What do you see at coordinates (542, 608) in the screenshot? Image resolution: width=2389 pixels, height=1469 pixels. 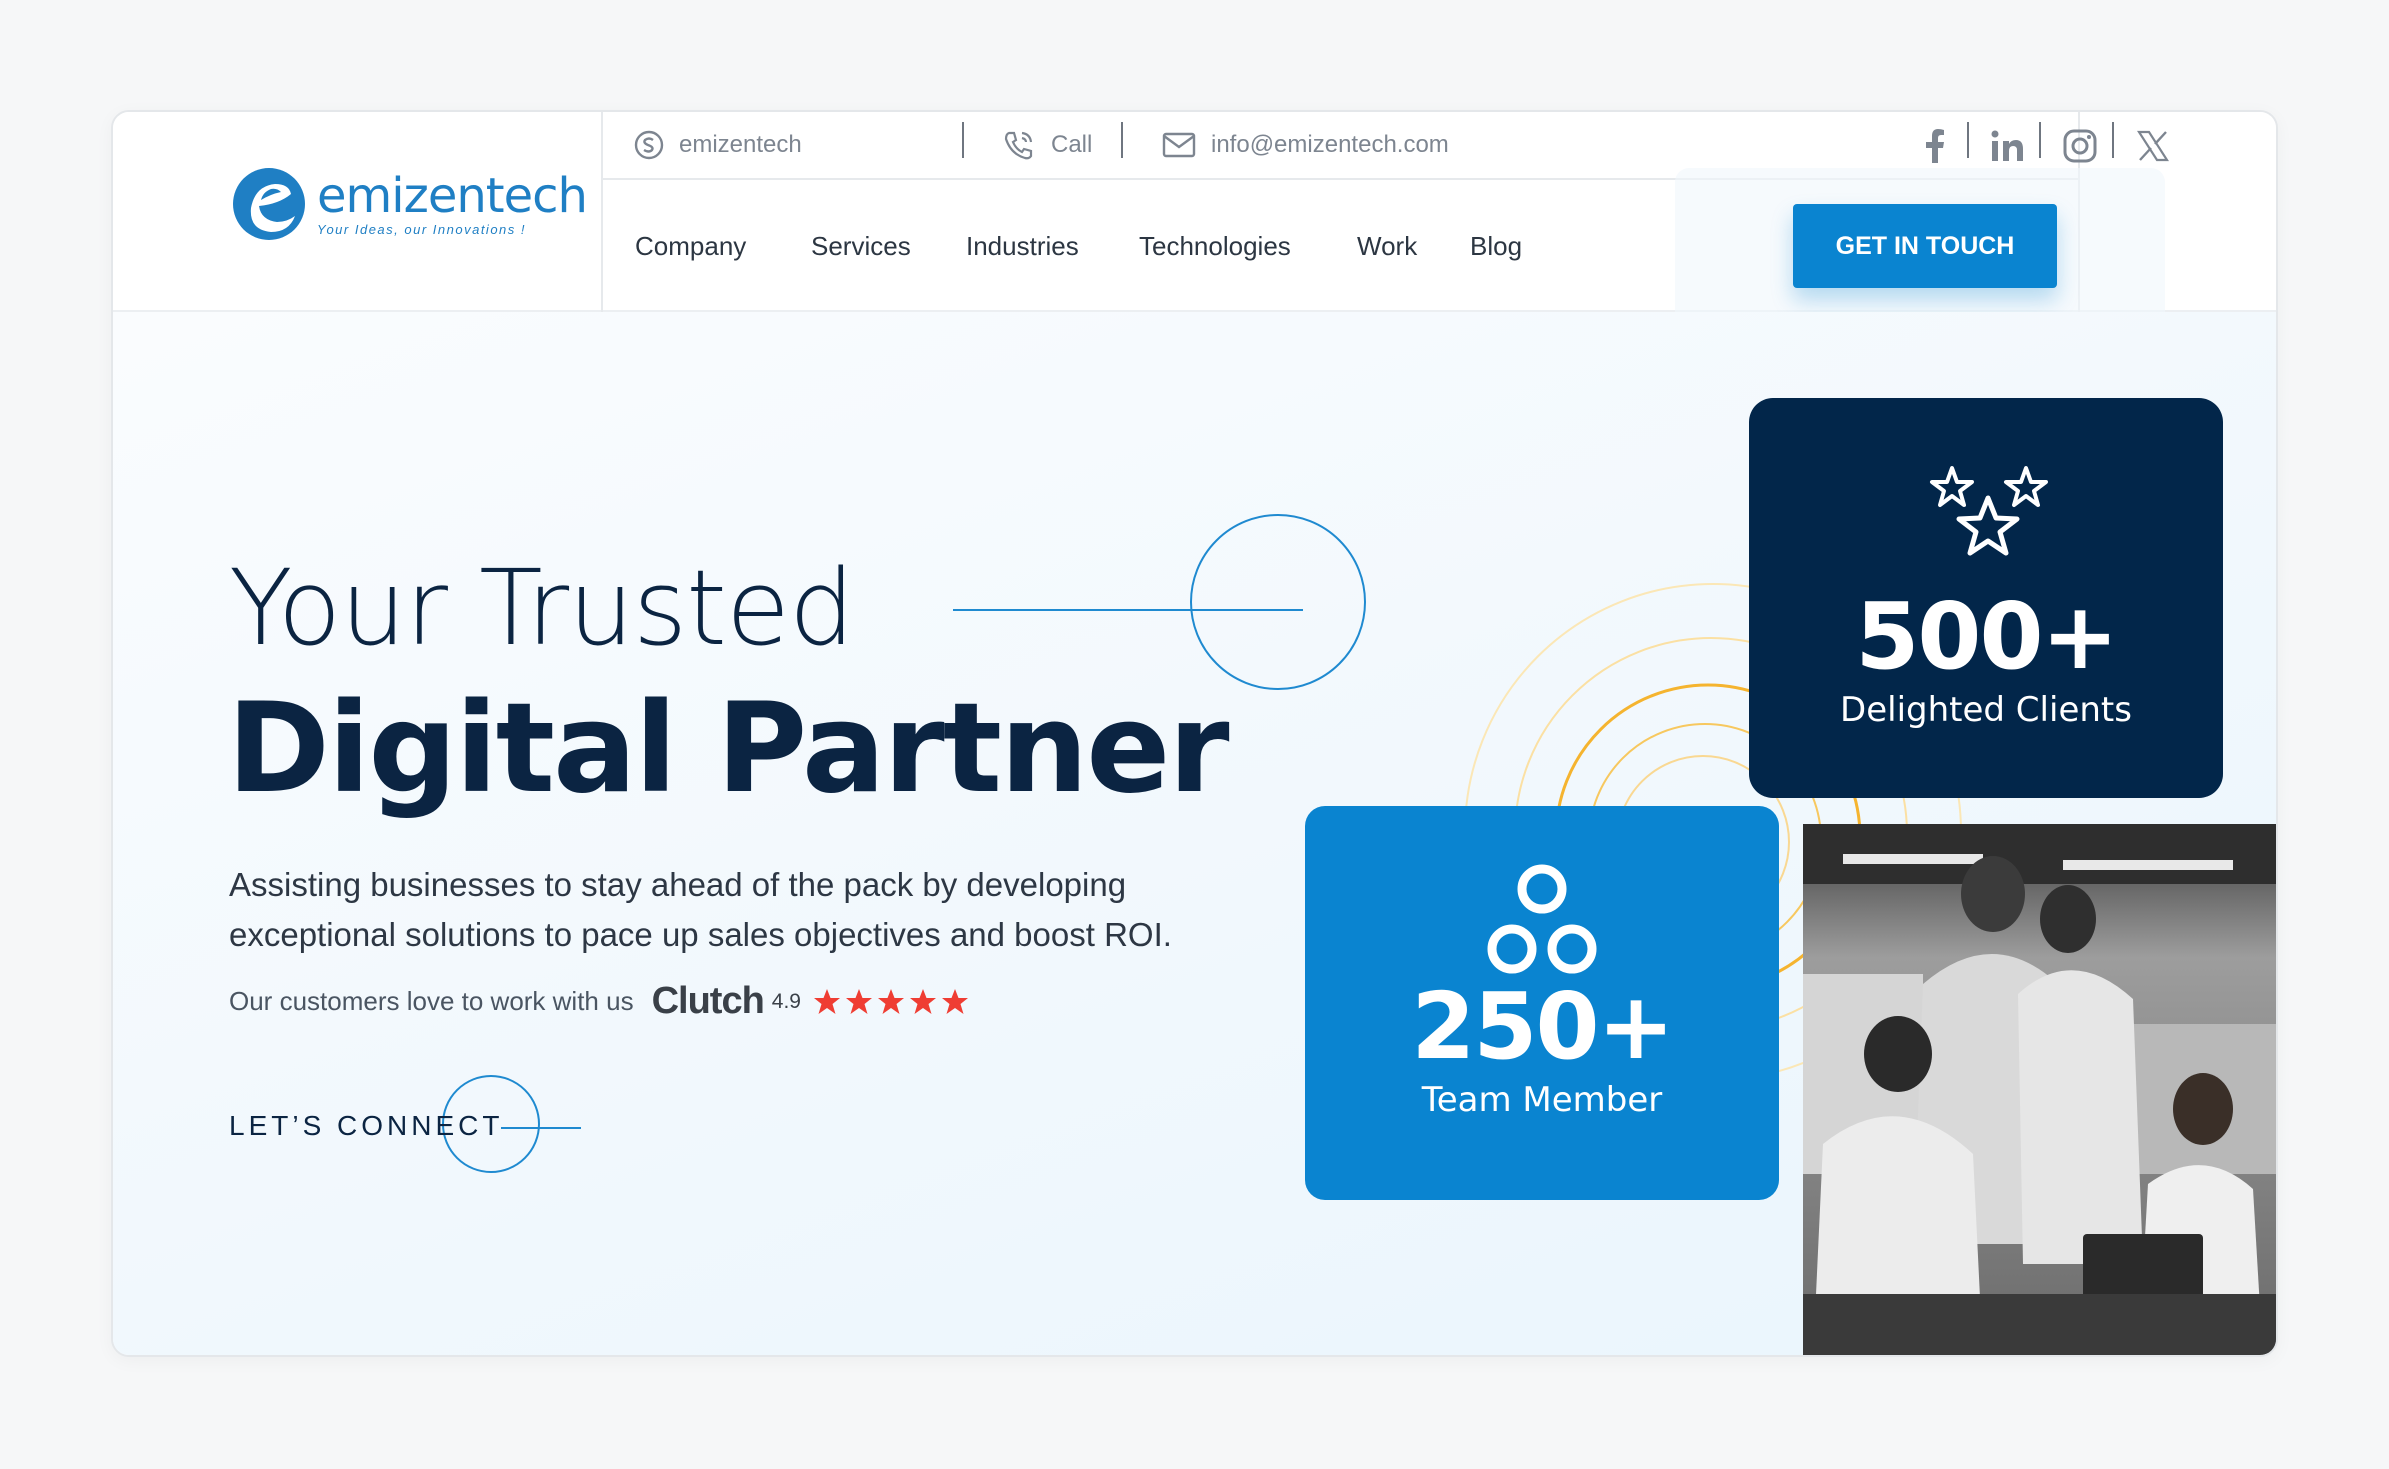 I see `hero-title-line1: Your Trusted` at bounding box center [542, 608].